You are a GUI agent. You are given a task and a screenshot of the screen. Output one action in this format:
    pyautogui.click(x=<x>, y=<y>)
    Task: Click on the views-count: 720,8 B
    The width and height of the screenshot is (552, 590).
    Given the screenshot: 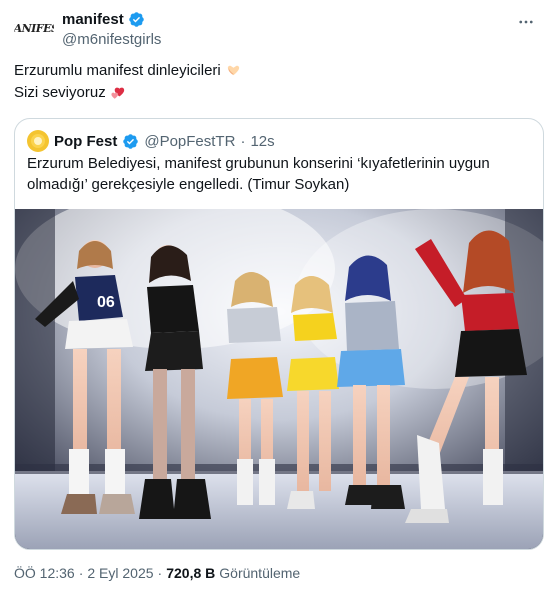 What is the action you would take?
    pyautogui.click(x=190, y=573)
    